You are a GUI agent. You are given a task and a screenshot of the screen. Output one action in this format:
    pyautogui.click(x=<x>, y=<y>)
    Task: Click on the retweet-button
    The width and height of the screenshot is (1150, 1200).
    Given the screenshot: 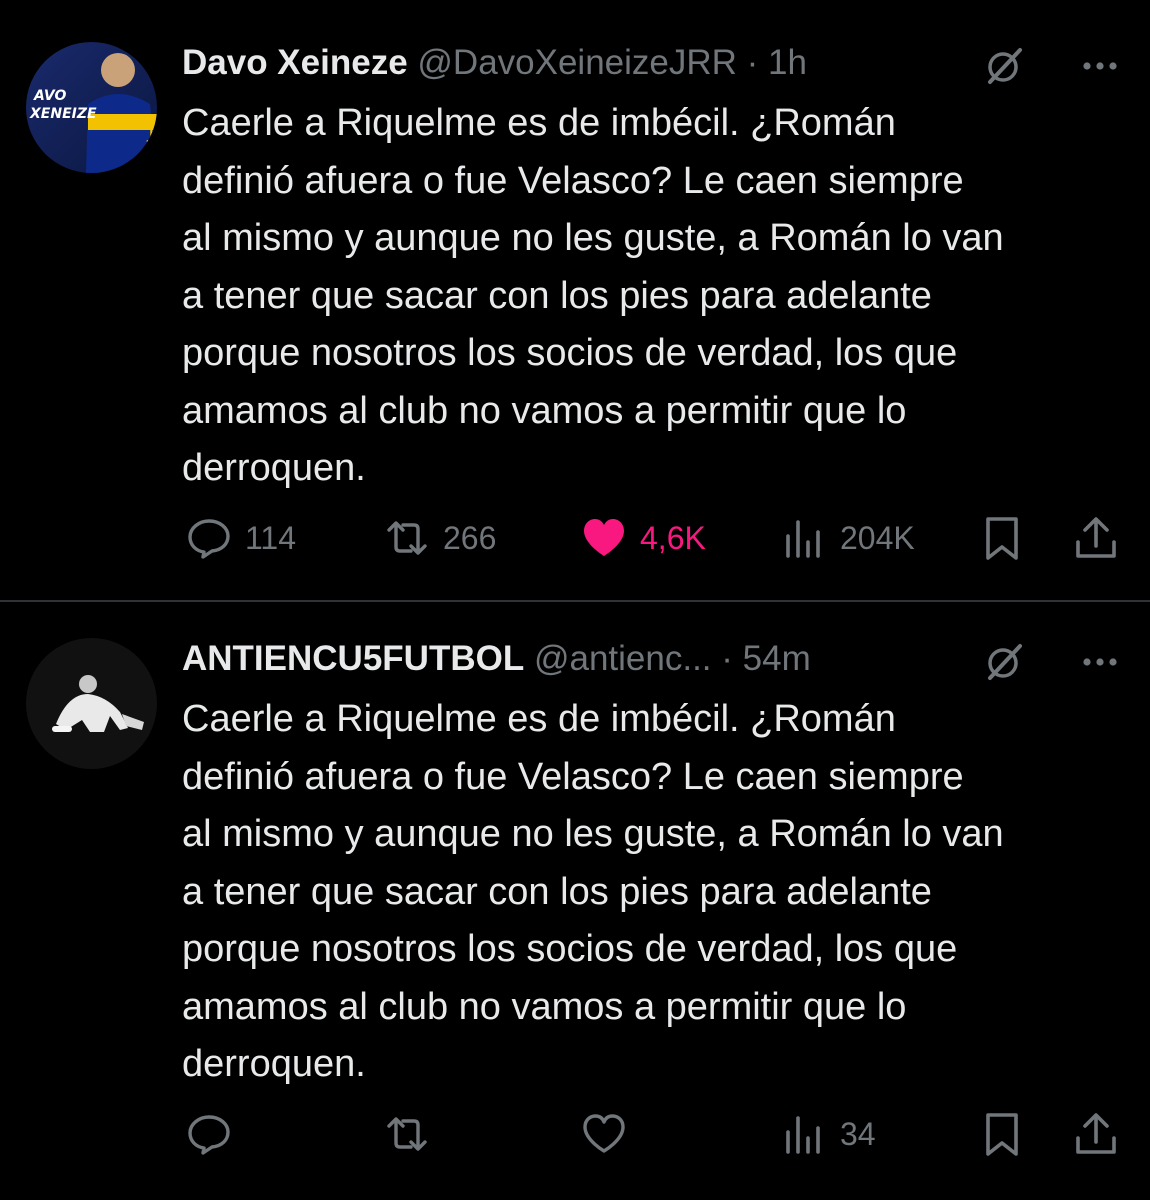 What is the action you would take?
    pyautogui.click(x=413, y=1134)
    